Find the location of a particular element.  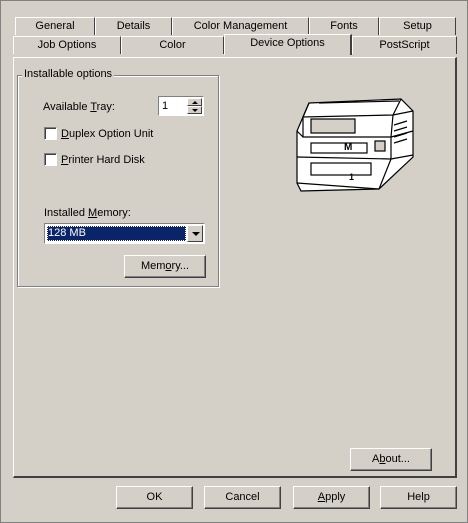

tab-color-label: Color is located at coordinates (172, 45).